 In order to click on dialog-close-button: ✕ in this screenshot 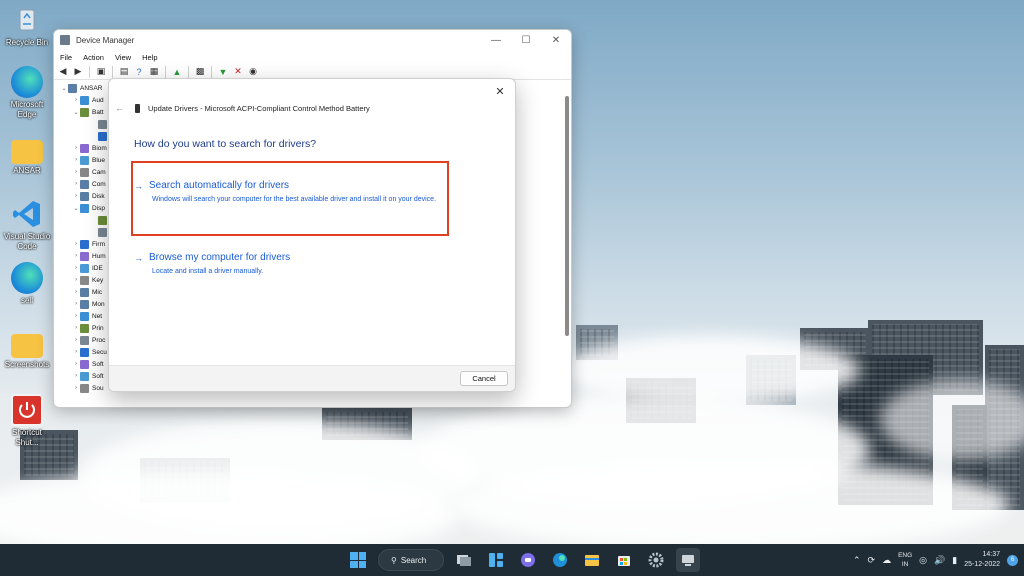, I will do `click(500, 91)`.